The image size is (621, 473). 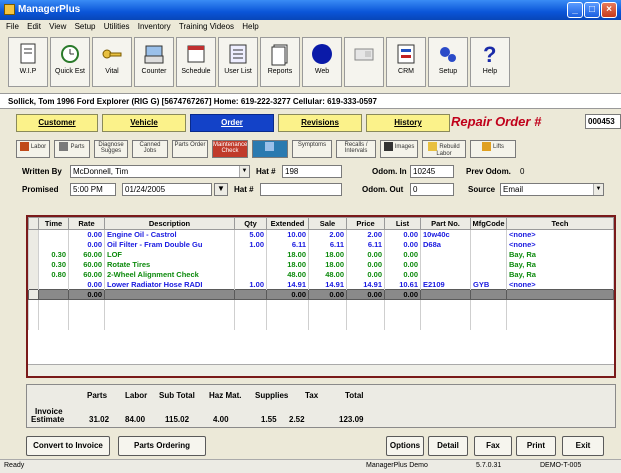 What do you see at coordinates (250, 234) in the screenshot?
I see `table-cell: 5.00` at bounding box center [250, 234].